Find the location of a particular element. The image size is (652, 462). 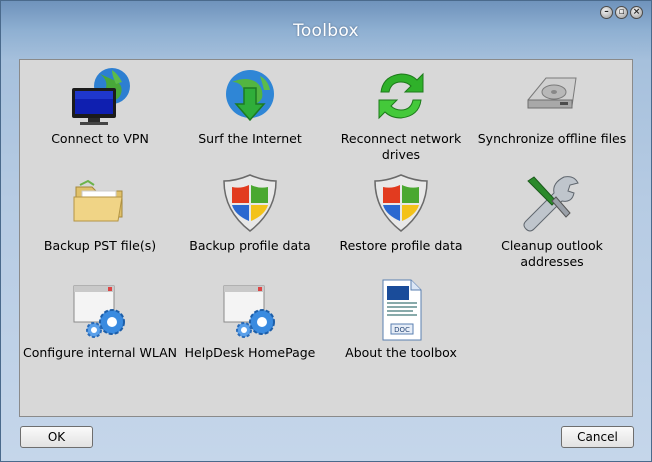

tool-backup-pst: Backup PST file(s) is located at coordinates (100, 212).